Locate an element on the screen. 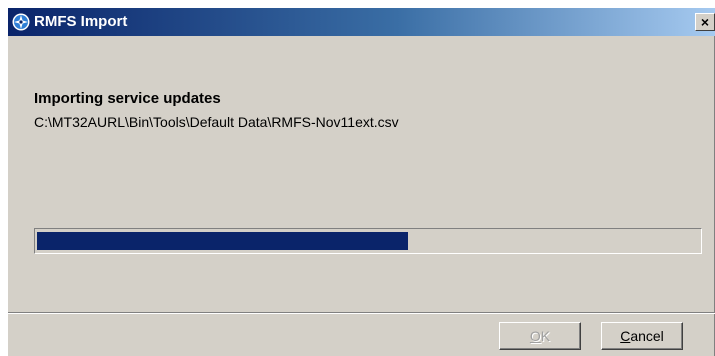 Image resolution: width=715 pixels, height=356 pixels. ok-label-rest: K is located at coordinates (545, 336).